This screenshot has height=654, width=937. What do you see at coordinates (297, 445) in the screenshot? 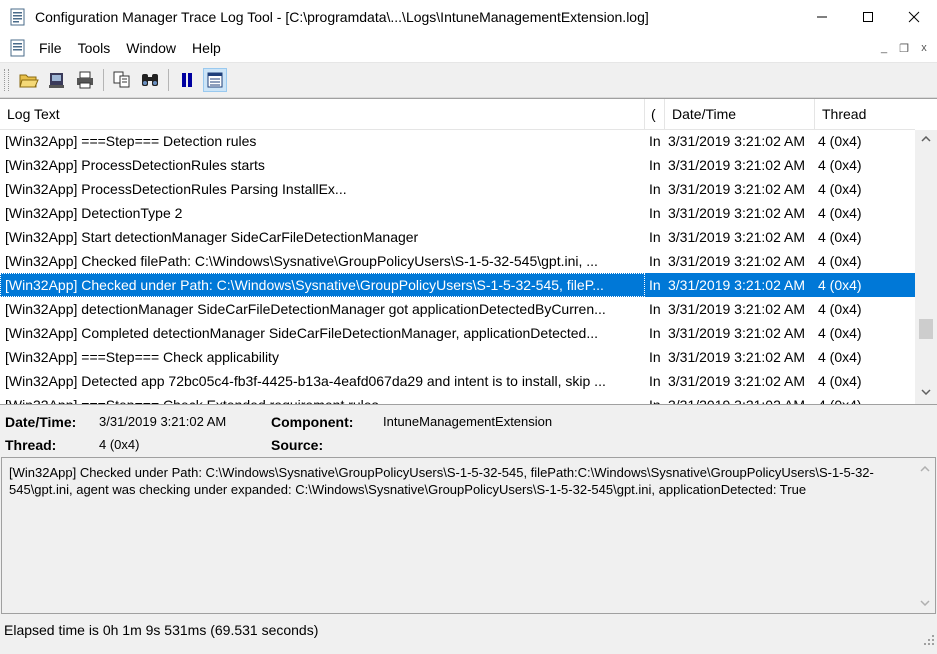
I see `source-label: Source:` at bounding box center [297, 445].